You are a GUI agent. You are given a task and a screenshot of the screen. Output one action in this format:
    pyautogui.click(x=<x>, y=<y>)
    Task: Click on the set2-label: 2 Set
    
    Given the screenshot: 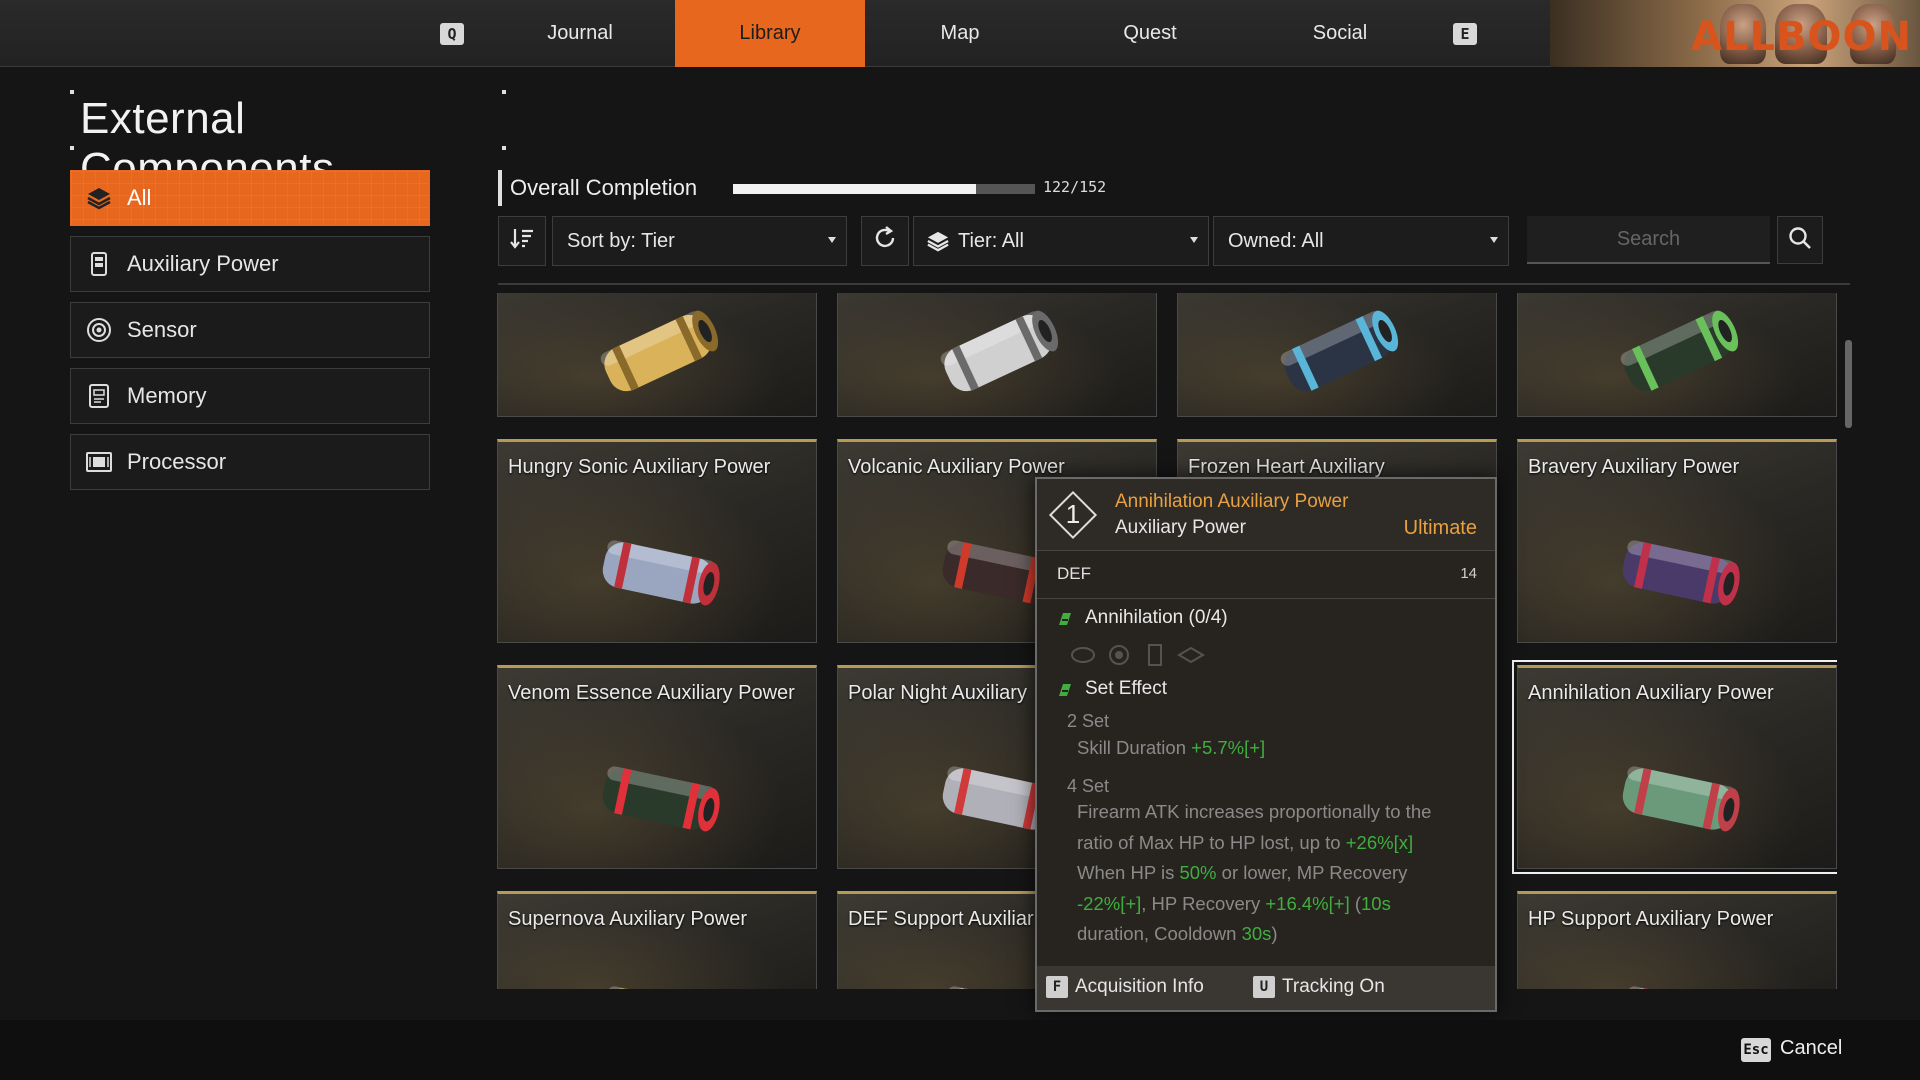 What is the action you would take?
    pyautogui.click(x=1088, y=721)
    